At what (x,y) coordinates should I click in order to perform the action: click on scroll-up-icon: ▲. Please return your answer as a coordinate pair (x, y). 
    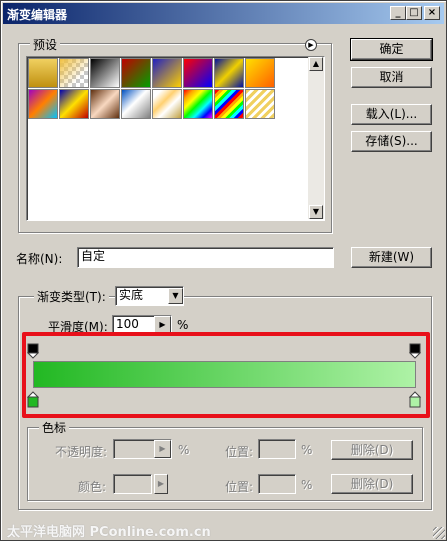
    Looking at the image, I should click on (316, 64).